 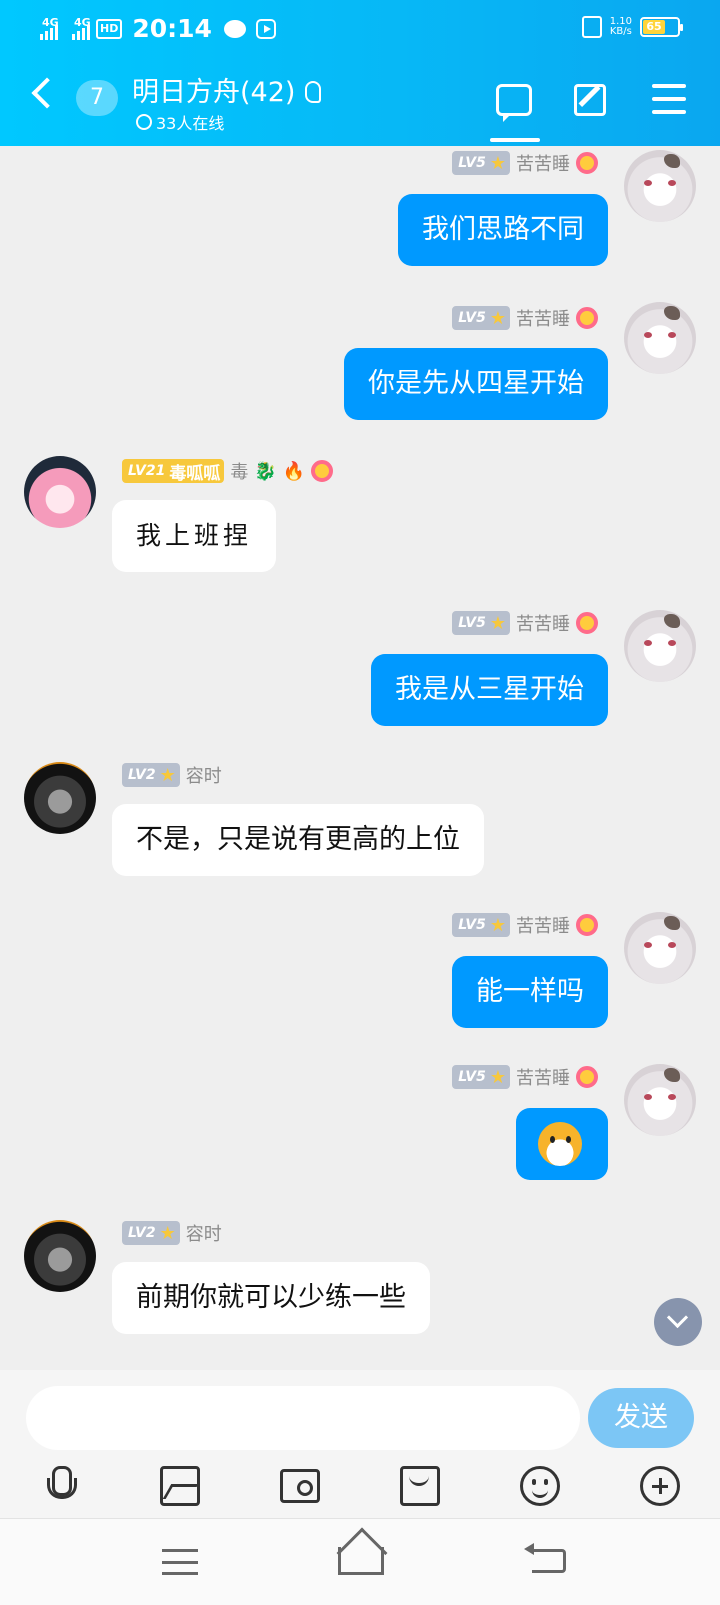 I want to click on group-title-text: 明日方舟(42), so click(x=214, y=92).